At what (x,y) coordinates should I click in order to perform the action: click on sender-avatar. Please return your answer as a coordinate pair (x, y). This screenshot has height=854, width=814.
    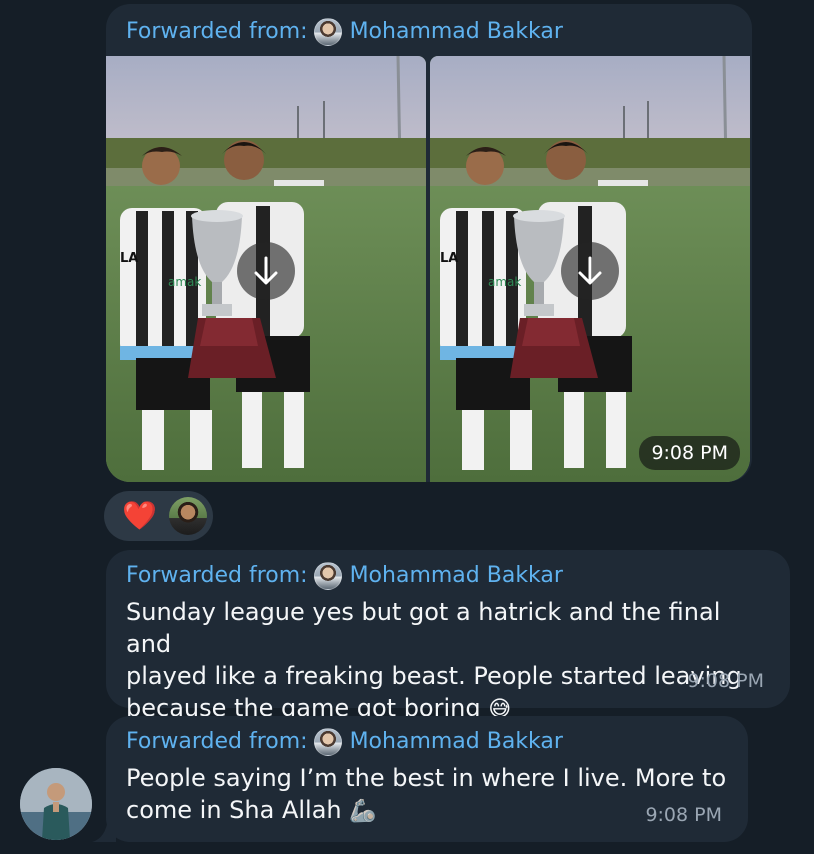
    Looking at the image, I should click on (56, 804).